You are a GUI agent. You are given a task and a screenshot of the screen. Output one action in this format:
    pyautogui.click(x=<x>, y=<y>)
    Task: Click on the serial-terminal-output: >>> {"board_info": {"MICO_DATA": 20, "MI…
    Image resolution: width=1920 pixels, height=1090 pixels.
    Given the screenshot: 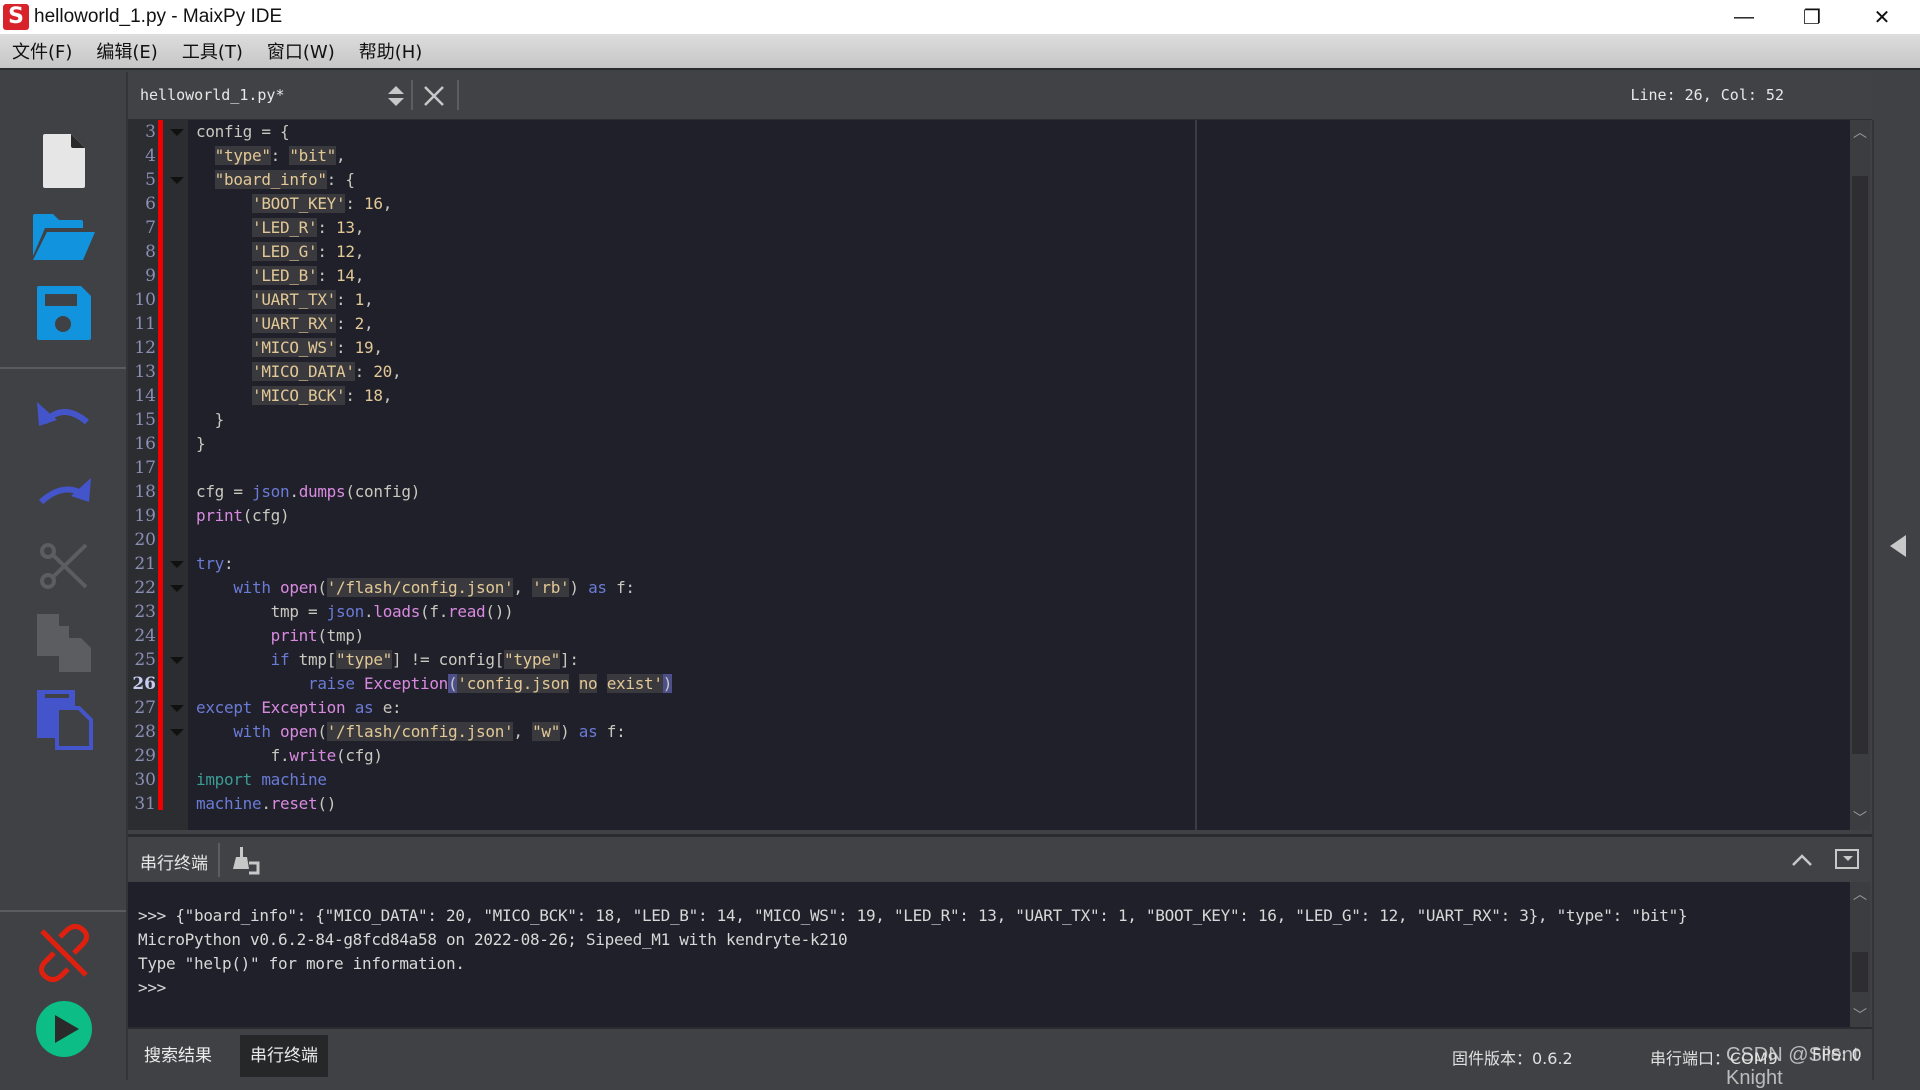 What is the action you would take?
    pyautogui.click(x=989, y=954)
    